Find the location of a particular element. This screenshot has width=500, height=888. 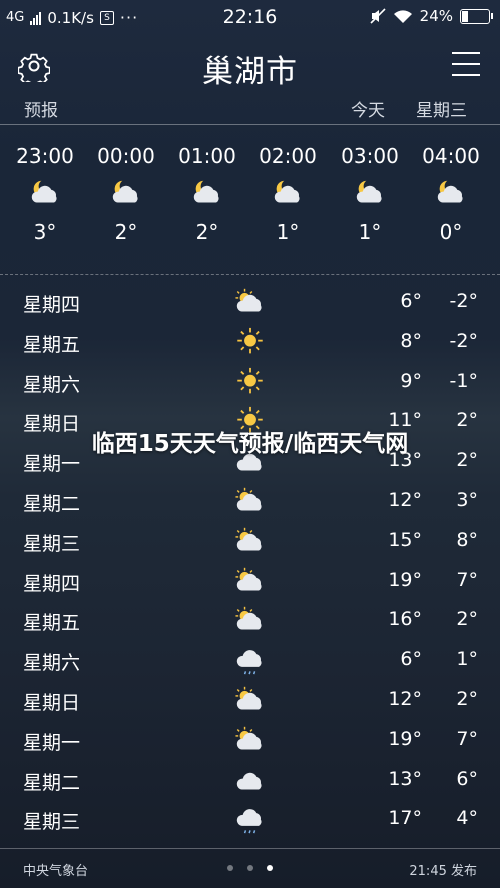

hourly-item: 02:00 1° is located at coordinates (288, 194).